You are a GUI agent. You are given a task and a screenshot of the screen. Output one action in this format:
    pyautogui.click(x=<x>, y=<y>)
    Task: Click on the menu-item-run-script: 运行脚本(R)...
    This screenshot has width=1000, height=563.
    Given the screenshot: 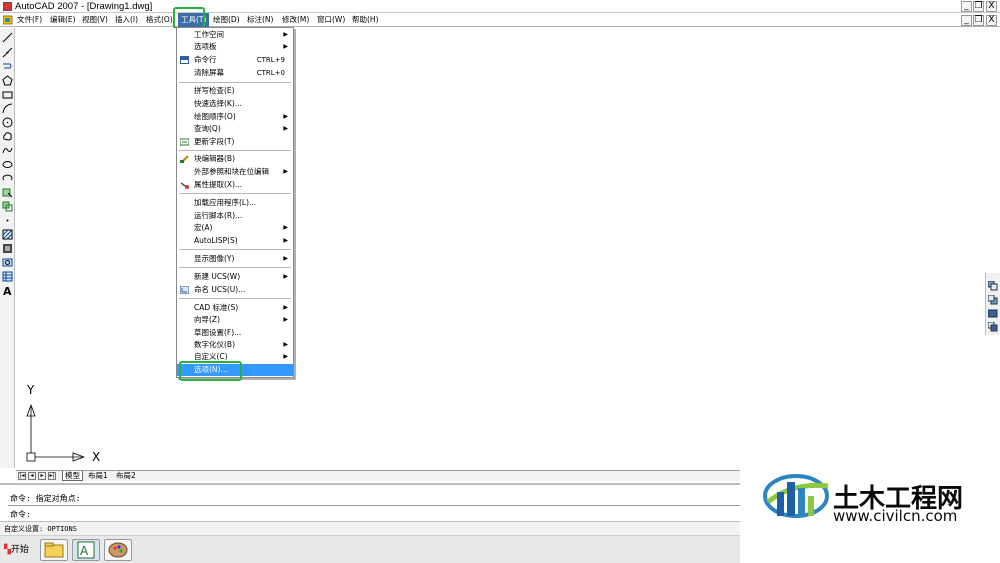 What is the action you would take?
    pyautogui.click(x=235, y=216)
    